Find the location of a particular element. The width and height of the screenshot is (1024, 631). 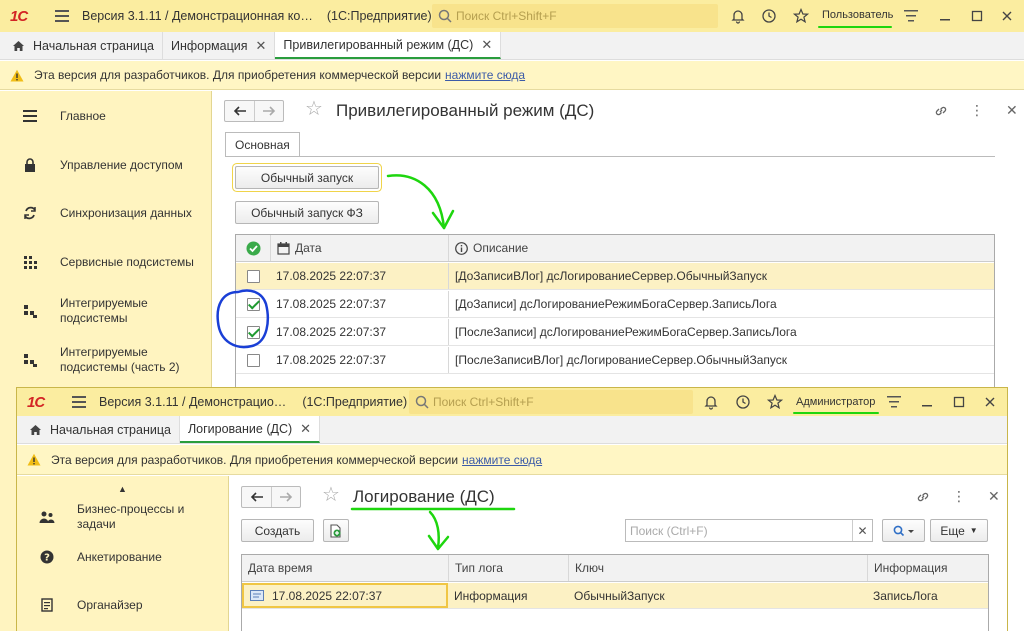

create-button: Создать is located at coordinates (277, 530).